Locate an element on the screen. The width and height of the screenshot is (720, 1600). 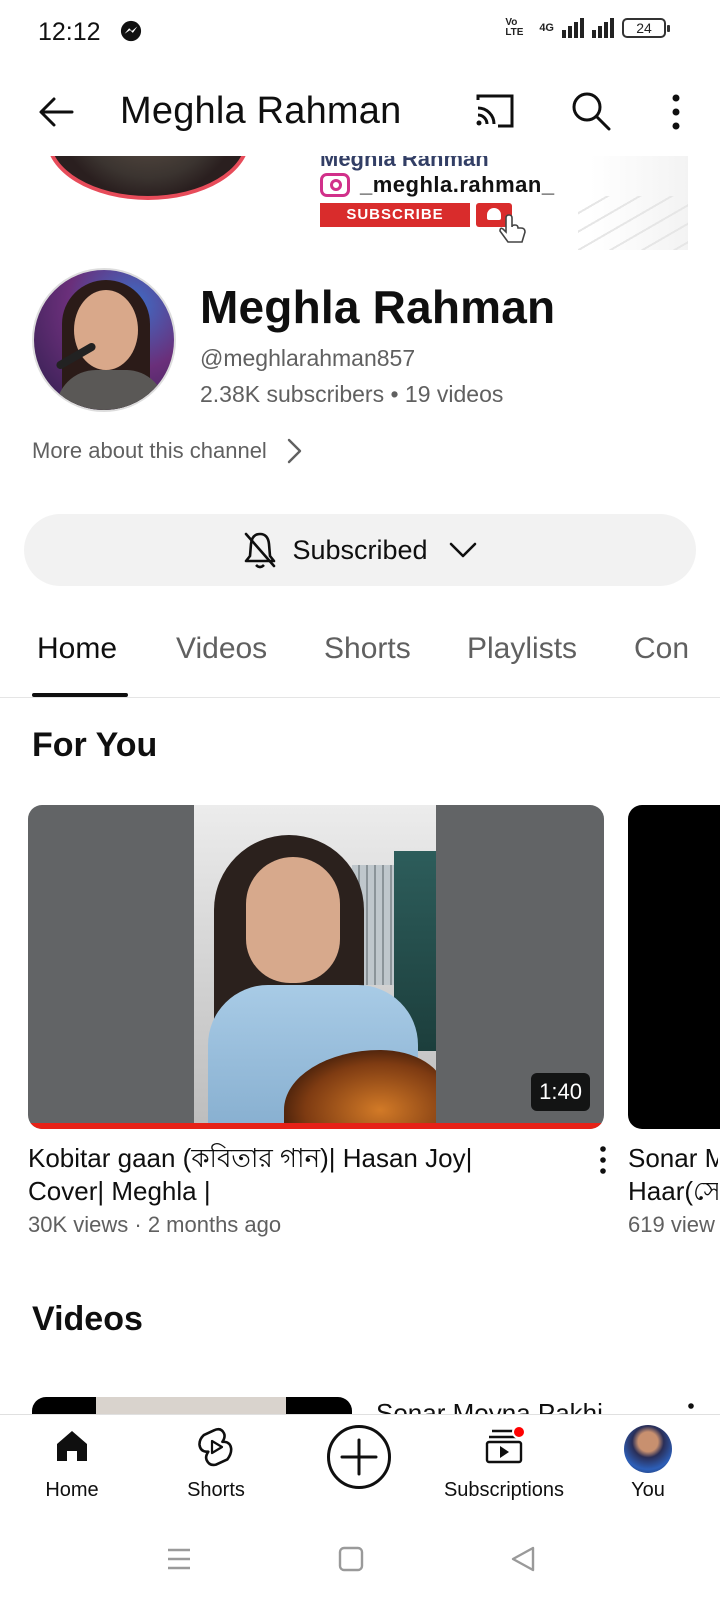
video-2-title-line1: Sonar M is located at coordinates (673, 1158).